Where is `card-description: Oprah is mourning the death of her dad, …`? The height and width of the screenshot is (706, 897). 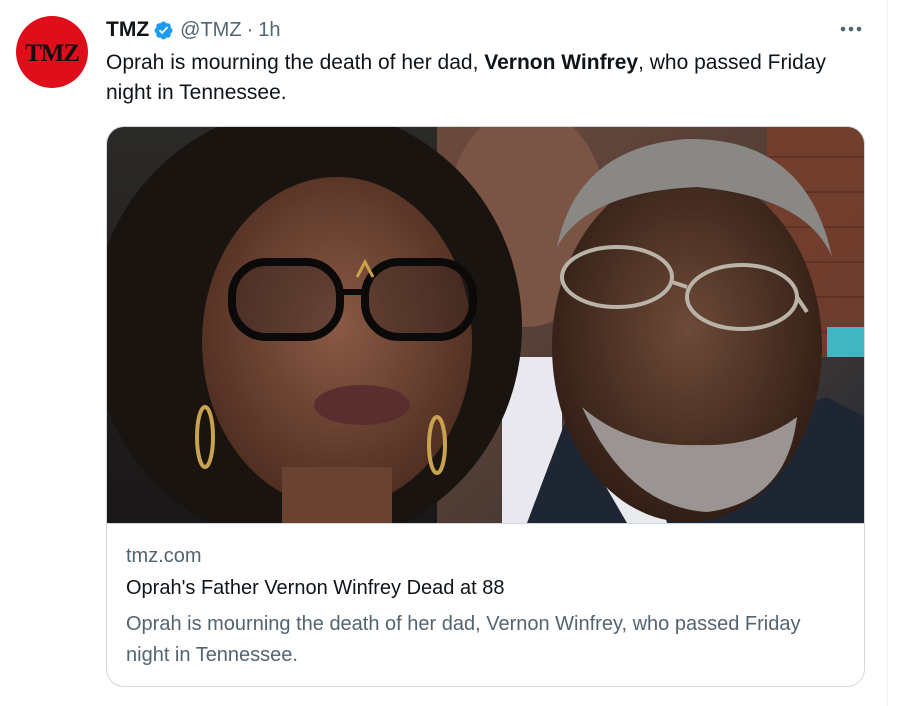
card-description: Oprah is mourning the death of her dad, … is located at coordinates (486, 640).